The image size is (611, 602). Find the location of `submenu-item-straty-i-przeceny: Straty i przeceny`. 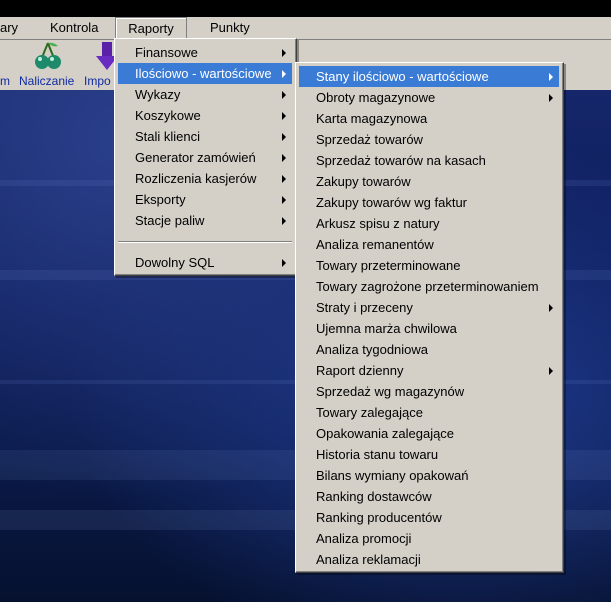

submenu-item-straty-i-przeceny: Straty i przeceny is located at coordinates (429, 307).